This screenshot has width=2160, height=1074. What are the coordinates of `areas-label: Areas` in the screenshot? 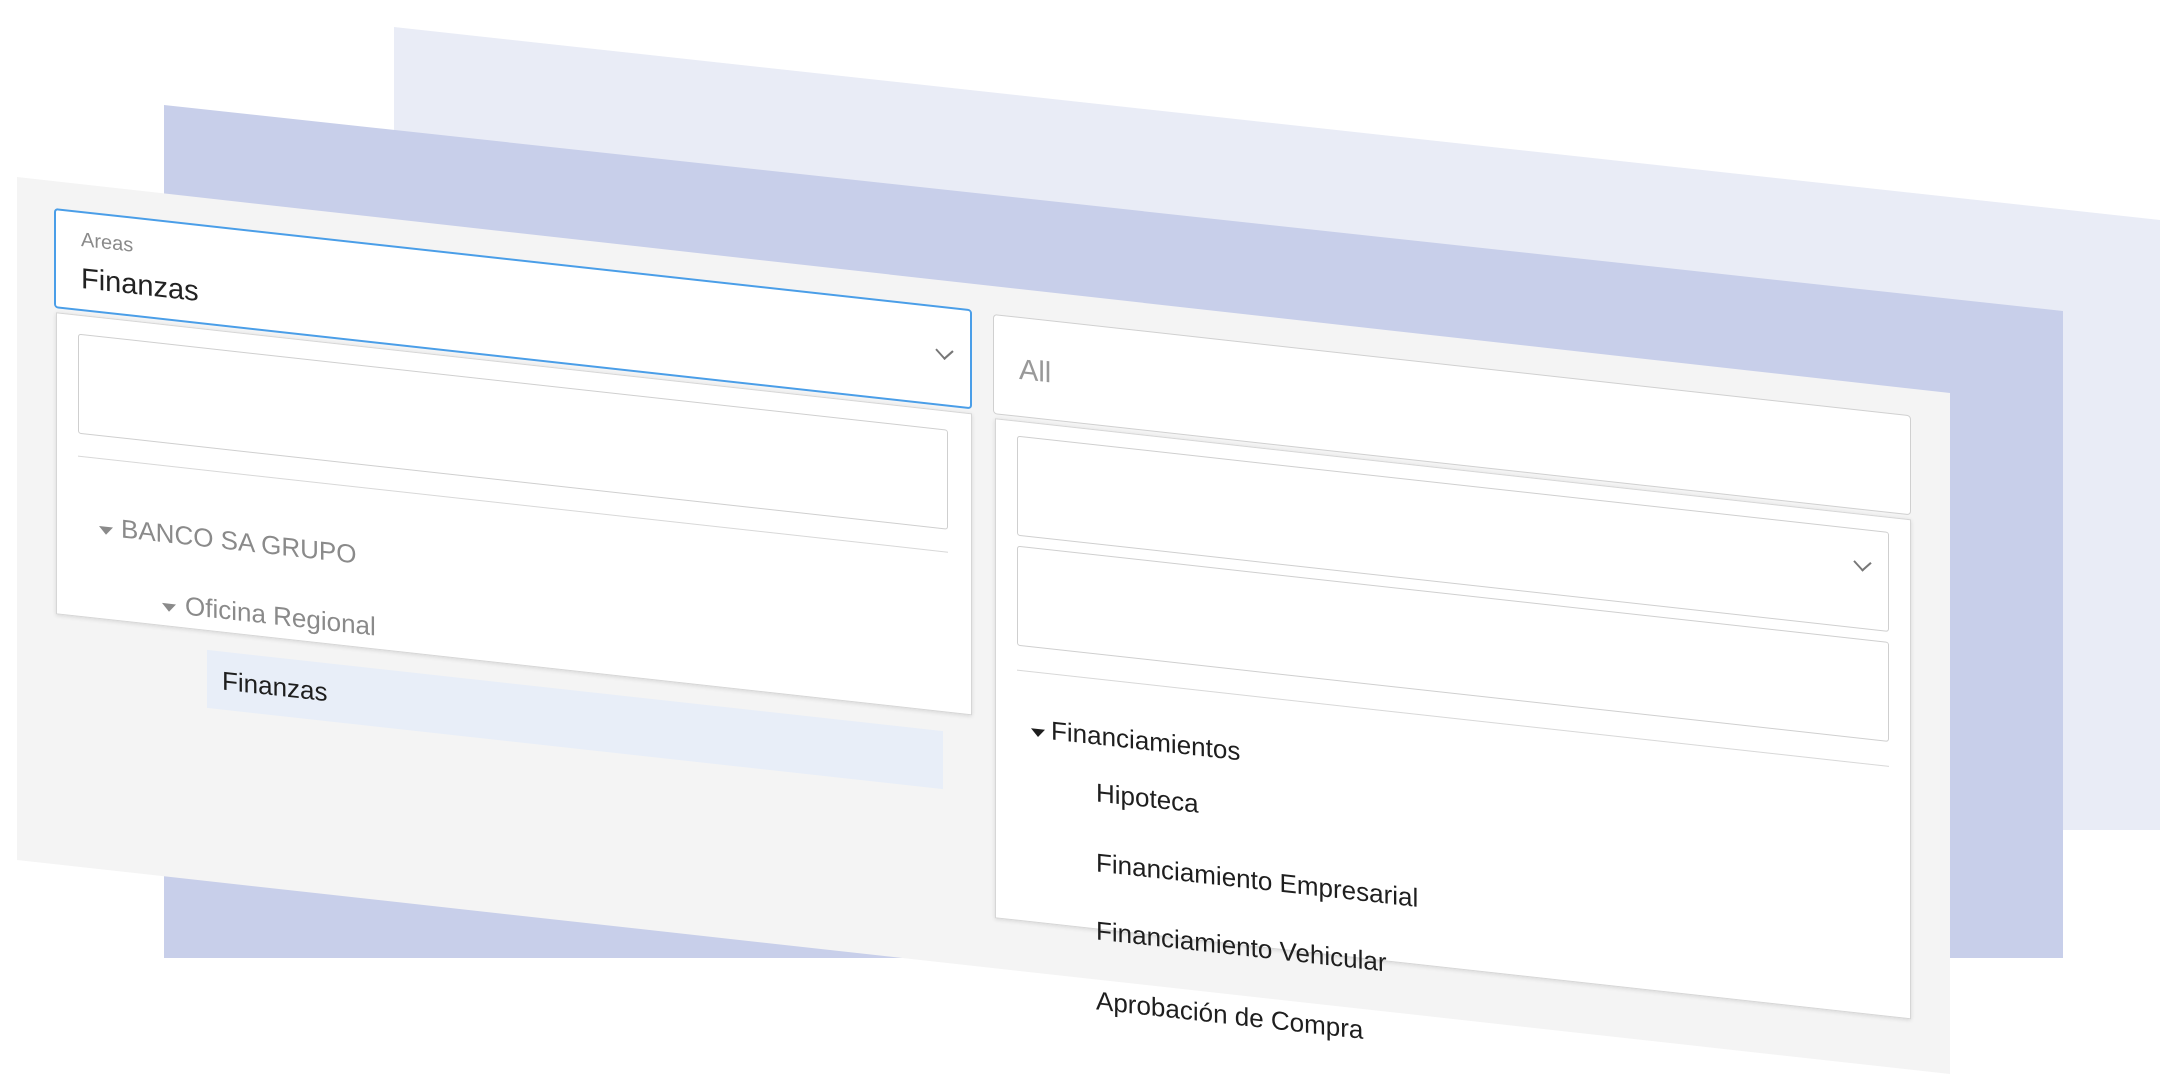 It's located at (107, 242).